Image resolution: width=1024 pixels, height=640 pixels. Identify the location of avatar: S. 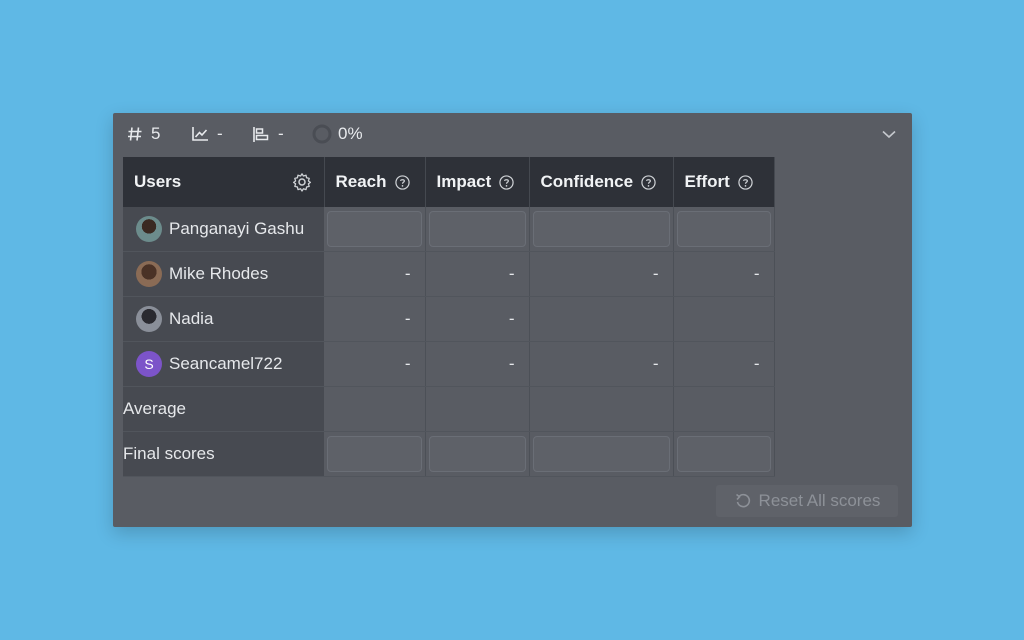
(149, 364).